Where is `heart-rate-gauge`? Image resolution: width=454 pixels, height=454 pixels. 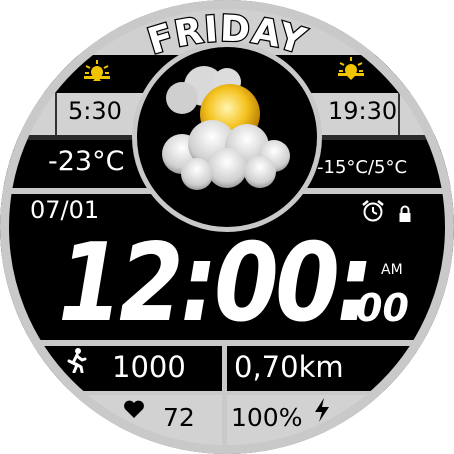 heart-rate-gauge is located at coordinates (226, 441).